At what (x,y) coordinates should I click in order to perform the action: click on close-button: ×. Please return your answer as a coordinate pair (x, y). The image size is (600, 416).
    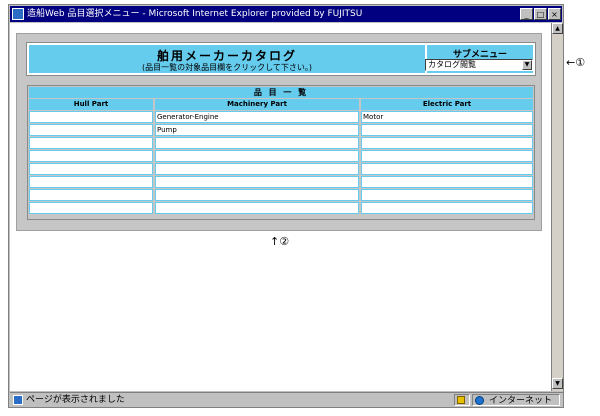
    Looking at the image, I should click on (554, 14).